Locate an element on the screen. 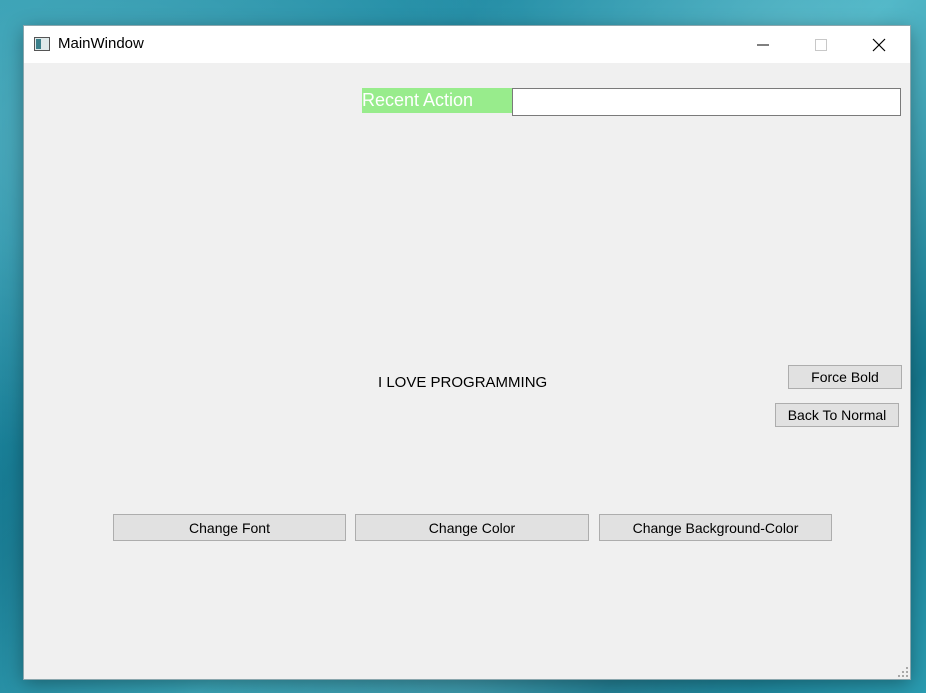  maximize-icon is located at coordinates (821, 44).